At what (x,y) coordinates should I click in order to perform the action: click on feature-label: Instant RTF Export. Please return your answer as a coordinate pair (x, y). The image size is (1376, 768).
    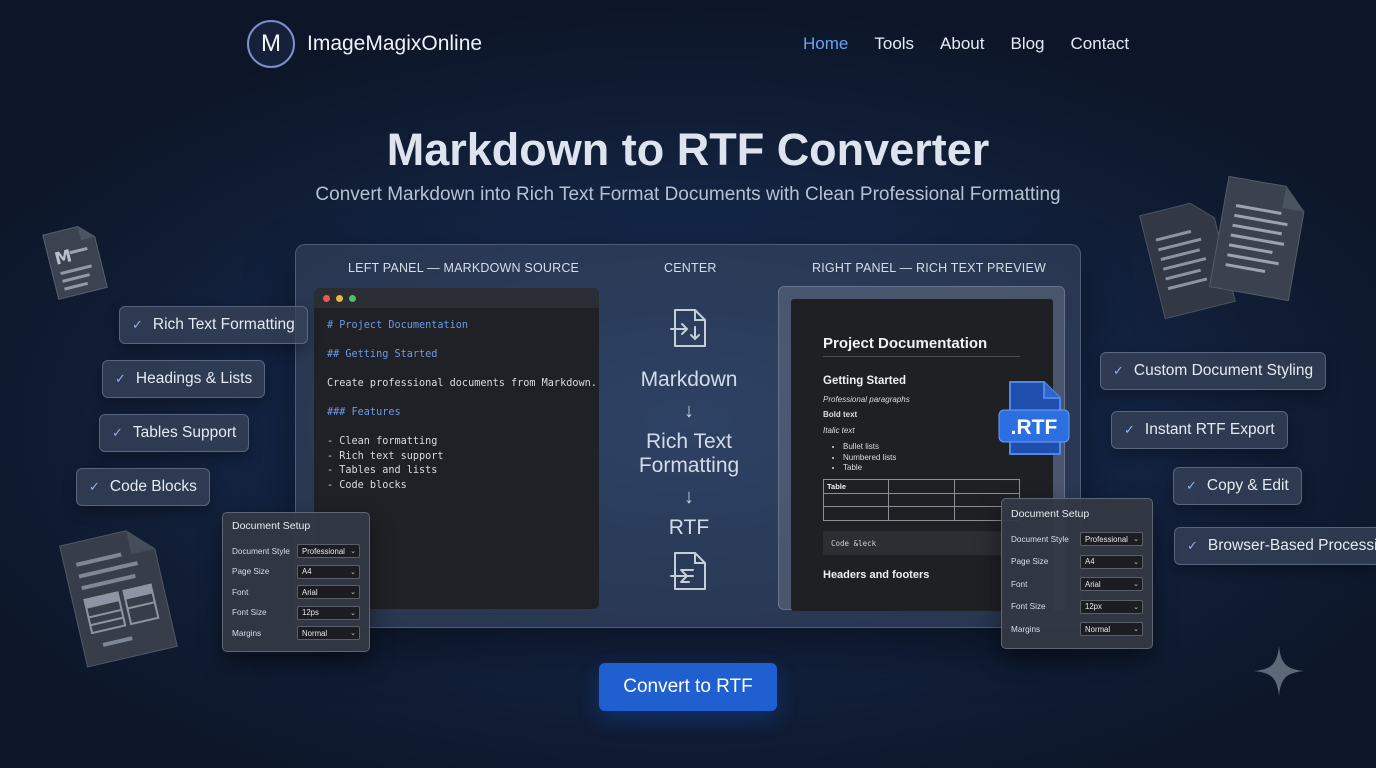
    Looking at the image, I should click on (1209, 429).